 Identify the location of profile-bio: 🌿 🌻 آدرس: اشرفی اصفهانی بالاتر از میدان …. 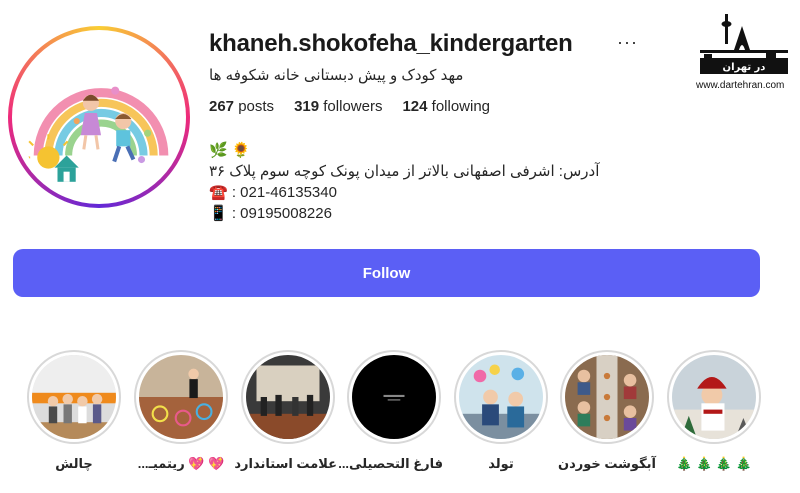
(404, 182).